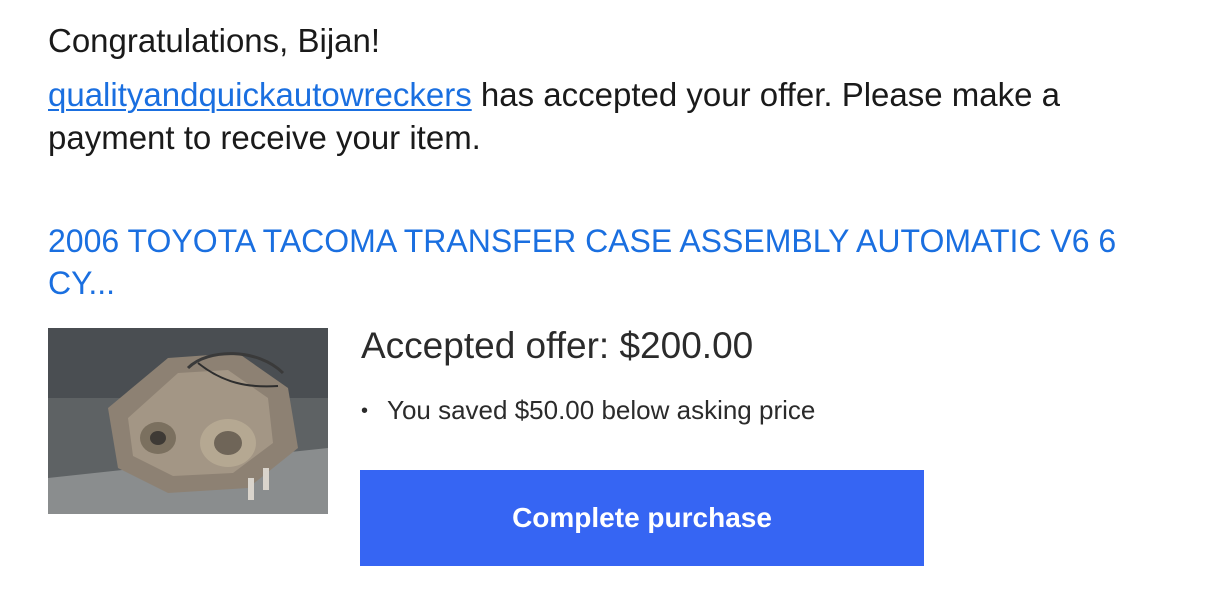  Describe the element at coordinates (557, 345) in the screenshot. I see `accepted-offer-amount: Accepted offer: $200.00` at that location.